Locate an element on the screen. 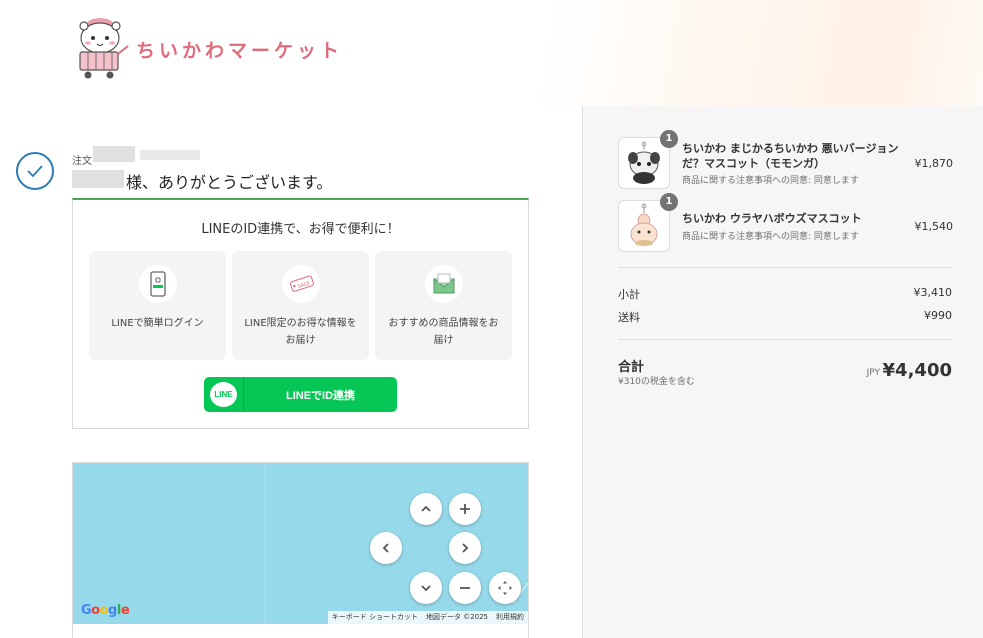 The image size is (983, 638). shipping-value: ¥990 is located at coordinates (938, 315).